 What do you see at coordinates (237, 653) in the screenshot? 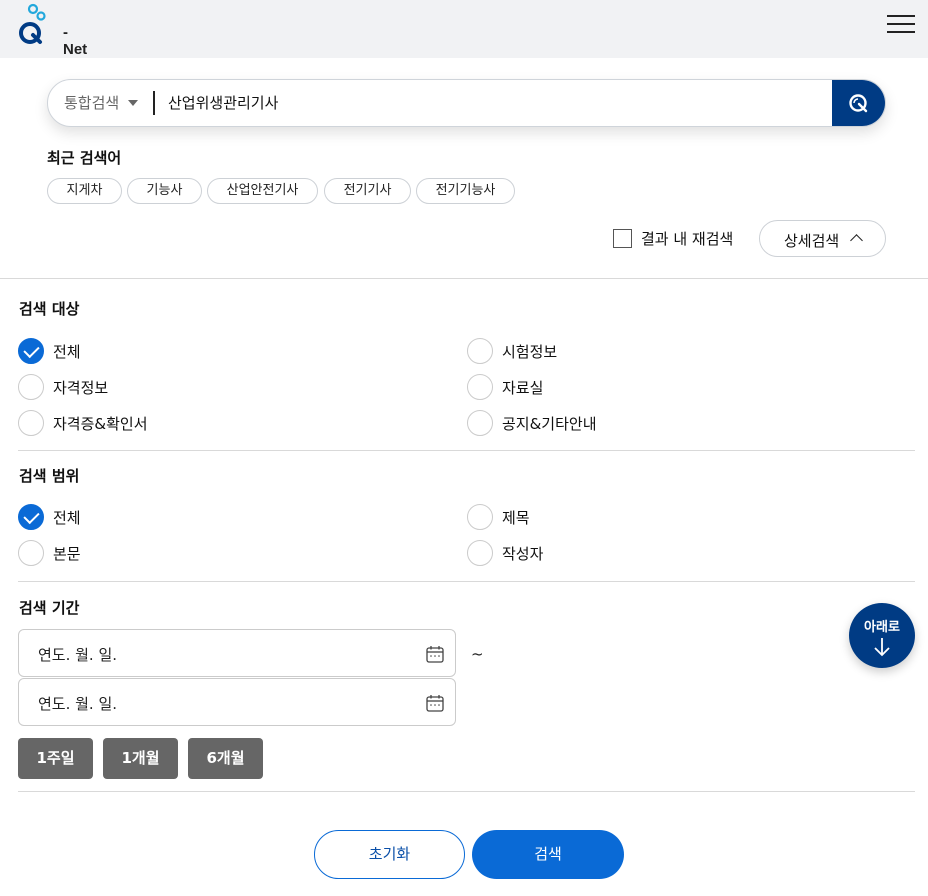
I see `start-date-input: 연도. 월. 일.` at bounding box center [237, 653].